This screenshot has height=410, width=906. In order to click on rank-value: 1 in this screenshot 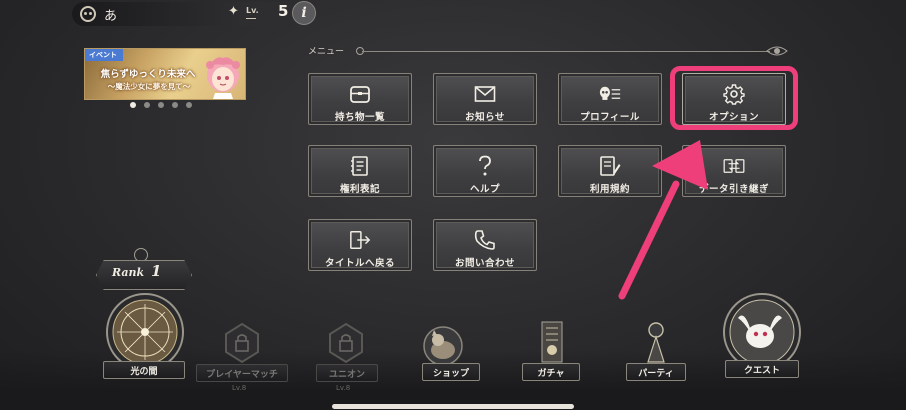, I will do `click(156, 271)`.